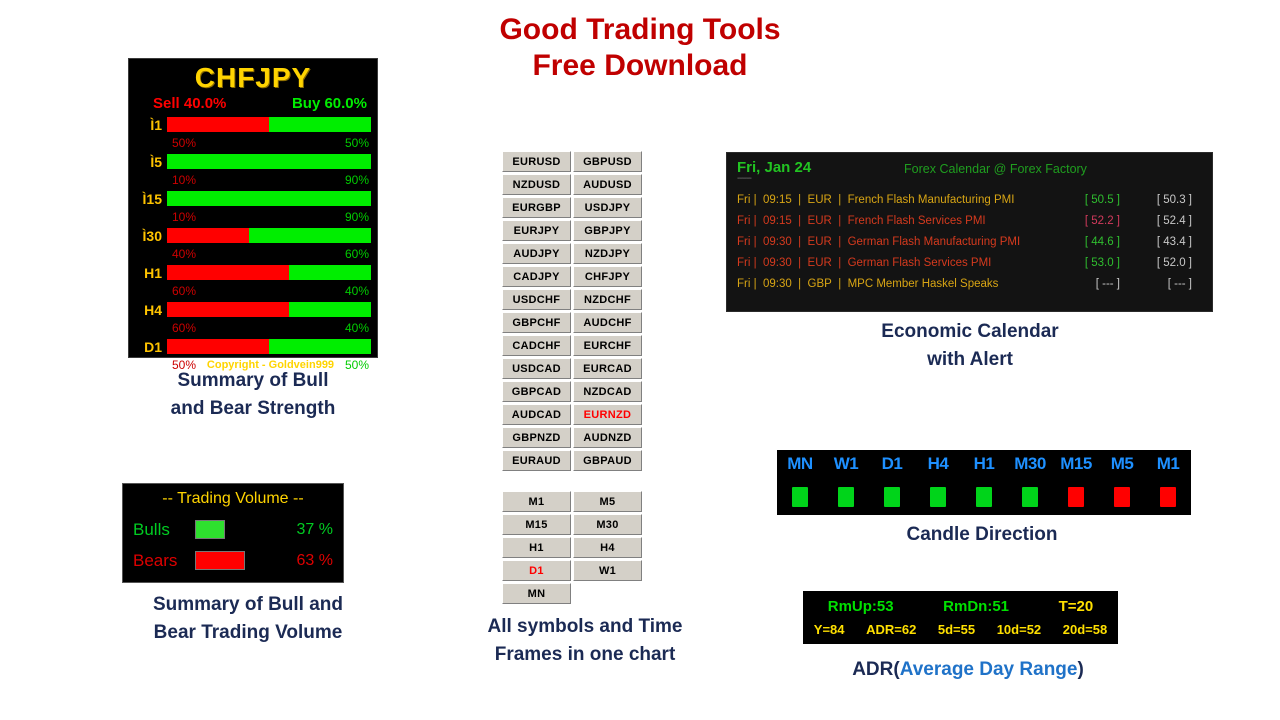 The height and width of the screenshot is (720, 1280). I want to click on grid-cell-usdchf: USDCHF, so click(536, 299).